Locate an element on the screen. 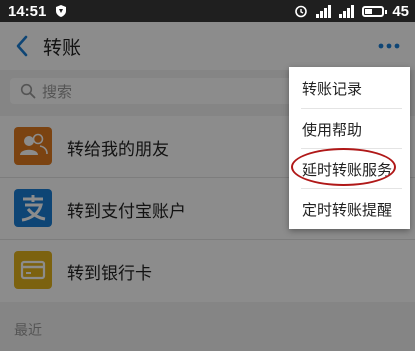 This screenshot has height=351, width=415. shield-icon is located at coordinates (61, 11).